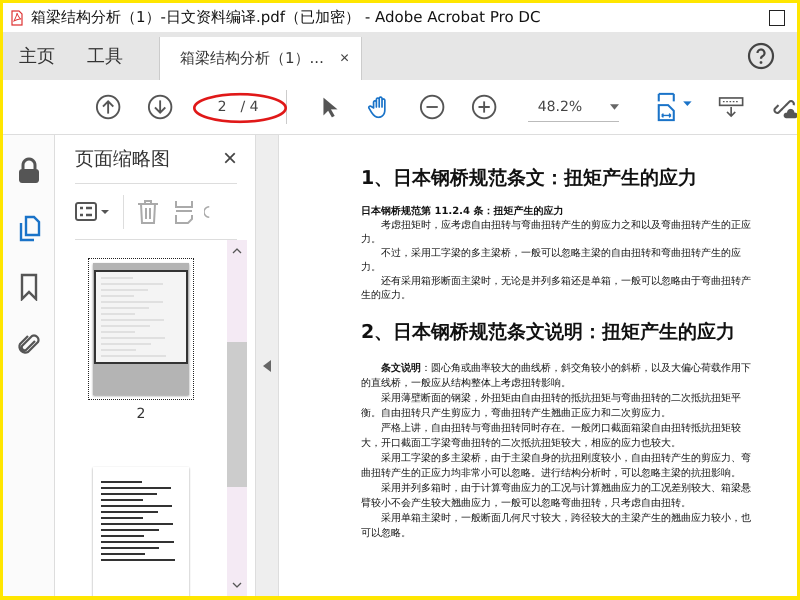 The image size is (800, 600). What do you see at coordinates (551, 406) in the screenshot?
I see `document-paragraph: 采用薄壁断面的钢梁，外扭矩由自由扭转的抵抗扭矩与弯曲扭转的二次抵抗扭矩平衡。自由扭转只产生剪应力，弯曲扭转产生翘曲正应力和二次剪应力。` at bounding box center [551, 406].